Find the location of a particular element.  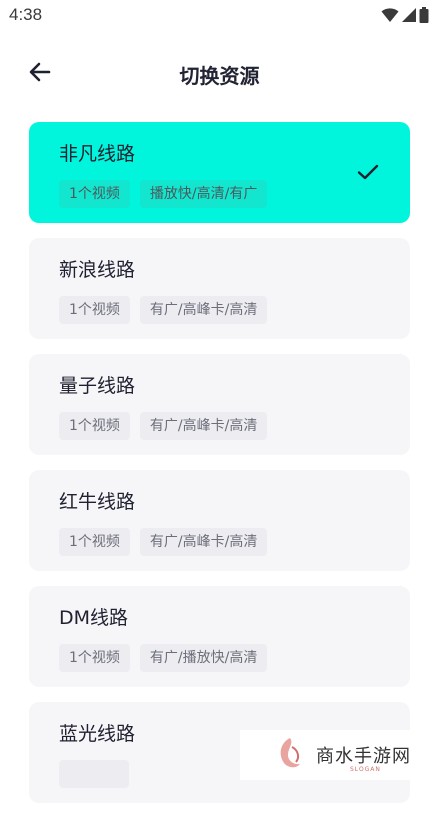

source-name: 红牛线路 is located at coordinates (97, 502).